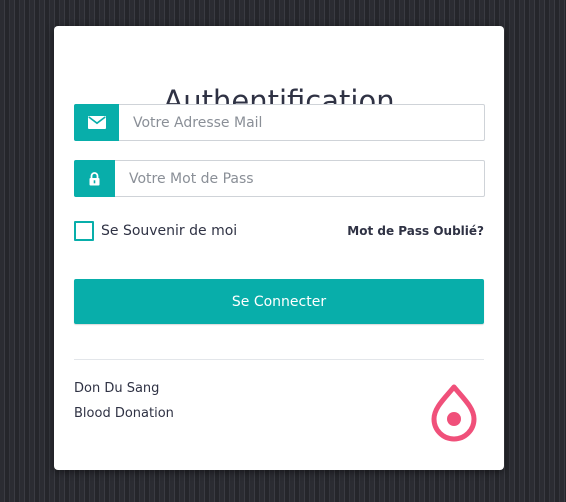 This screenshot has height=502, width=566. I want to click on remember-me-option: Se Souvenir de moi, so click(155, 231).